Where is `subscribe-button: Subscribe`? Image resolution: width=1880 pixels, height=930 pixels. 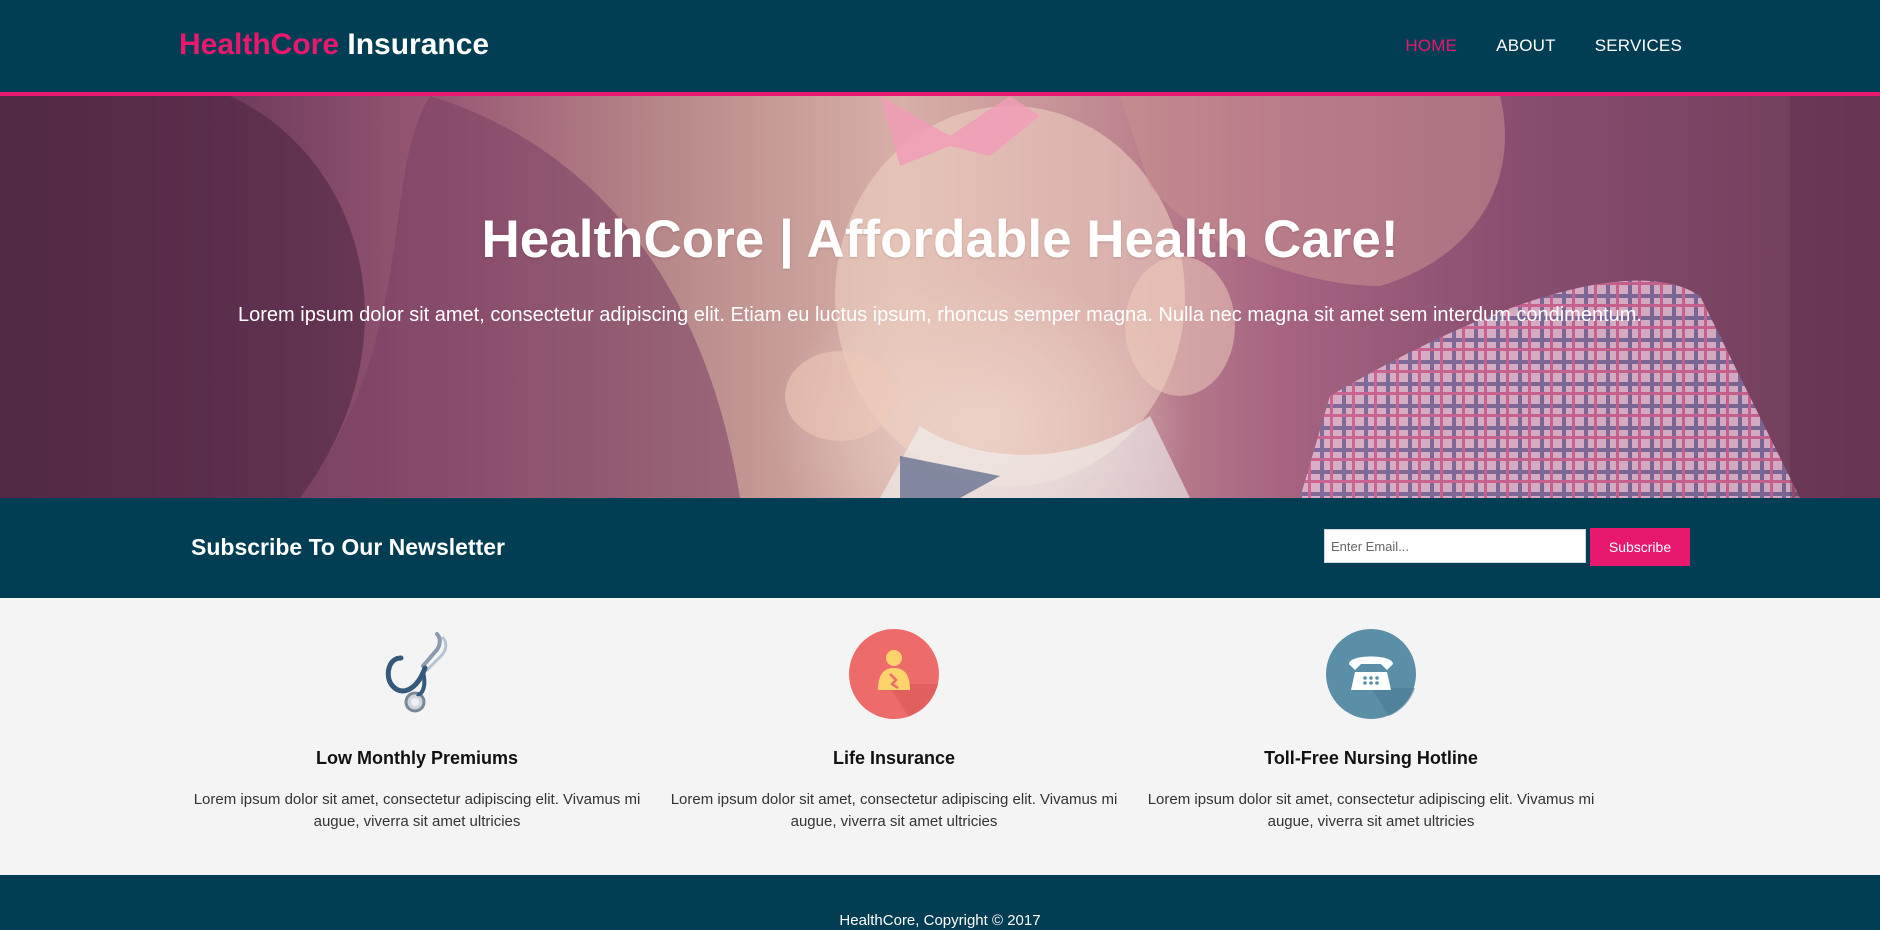 subscribe-button: Subscribe is located at coordinates (1640, 547).